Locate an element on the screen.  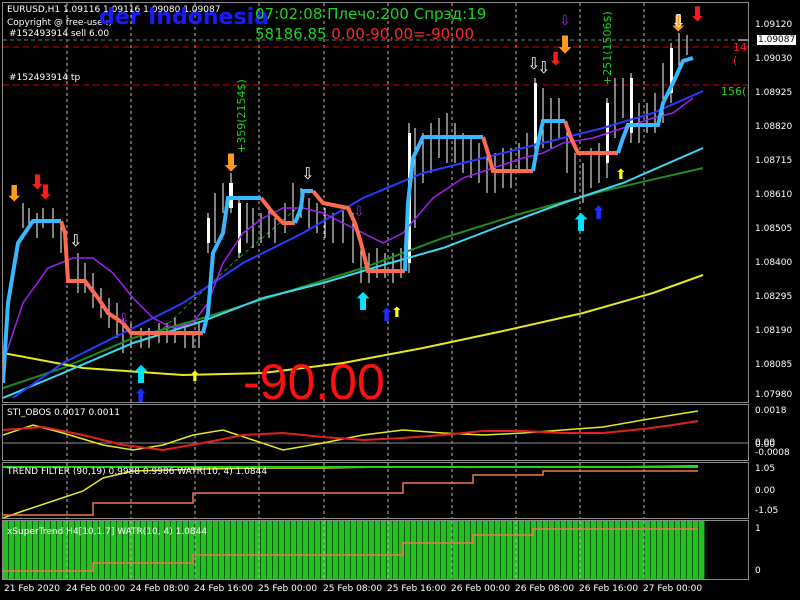
order-sl-label: 14 ( is located at coordinates (740, 54).